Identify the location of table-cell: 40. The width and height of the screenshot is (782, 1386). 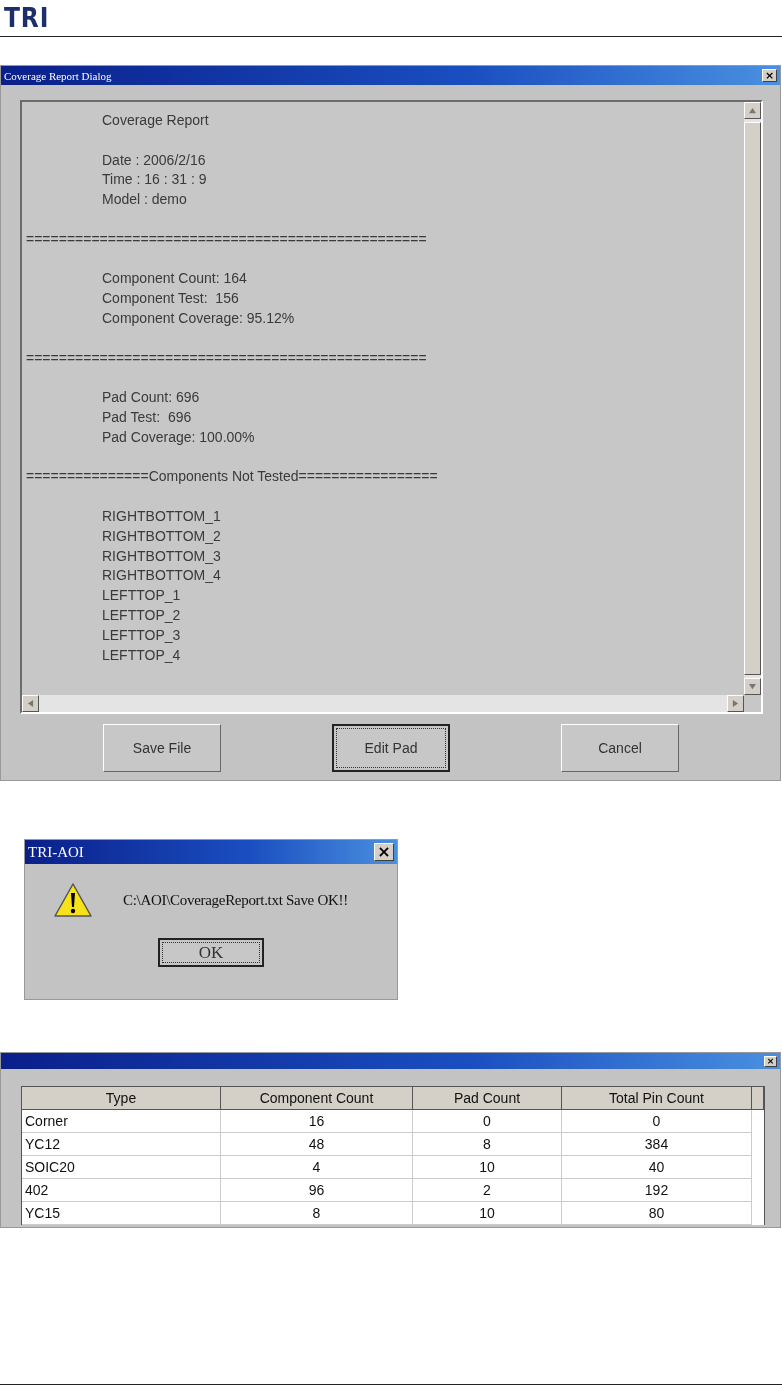
(657, 1167).